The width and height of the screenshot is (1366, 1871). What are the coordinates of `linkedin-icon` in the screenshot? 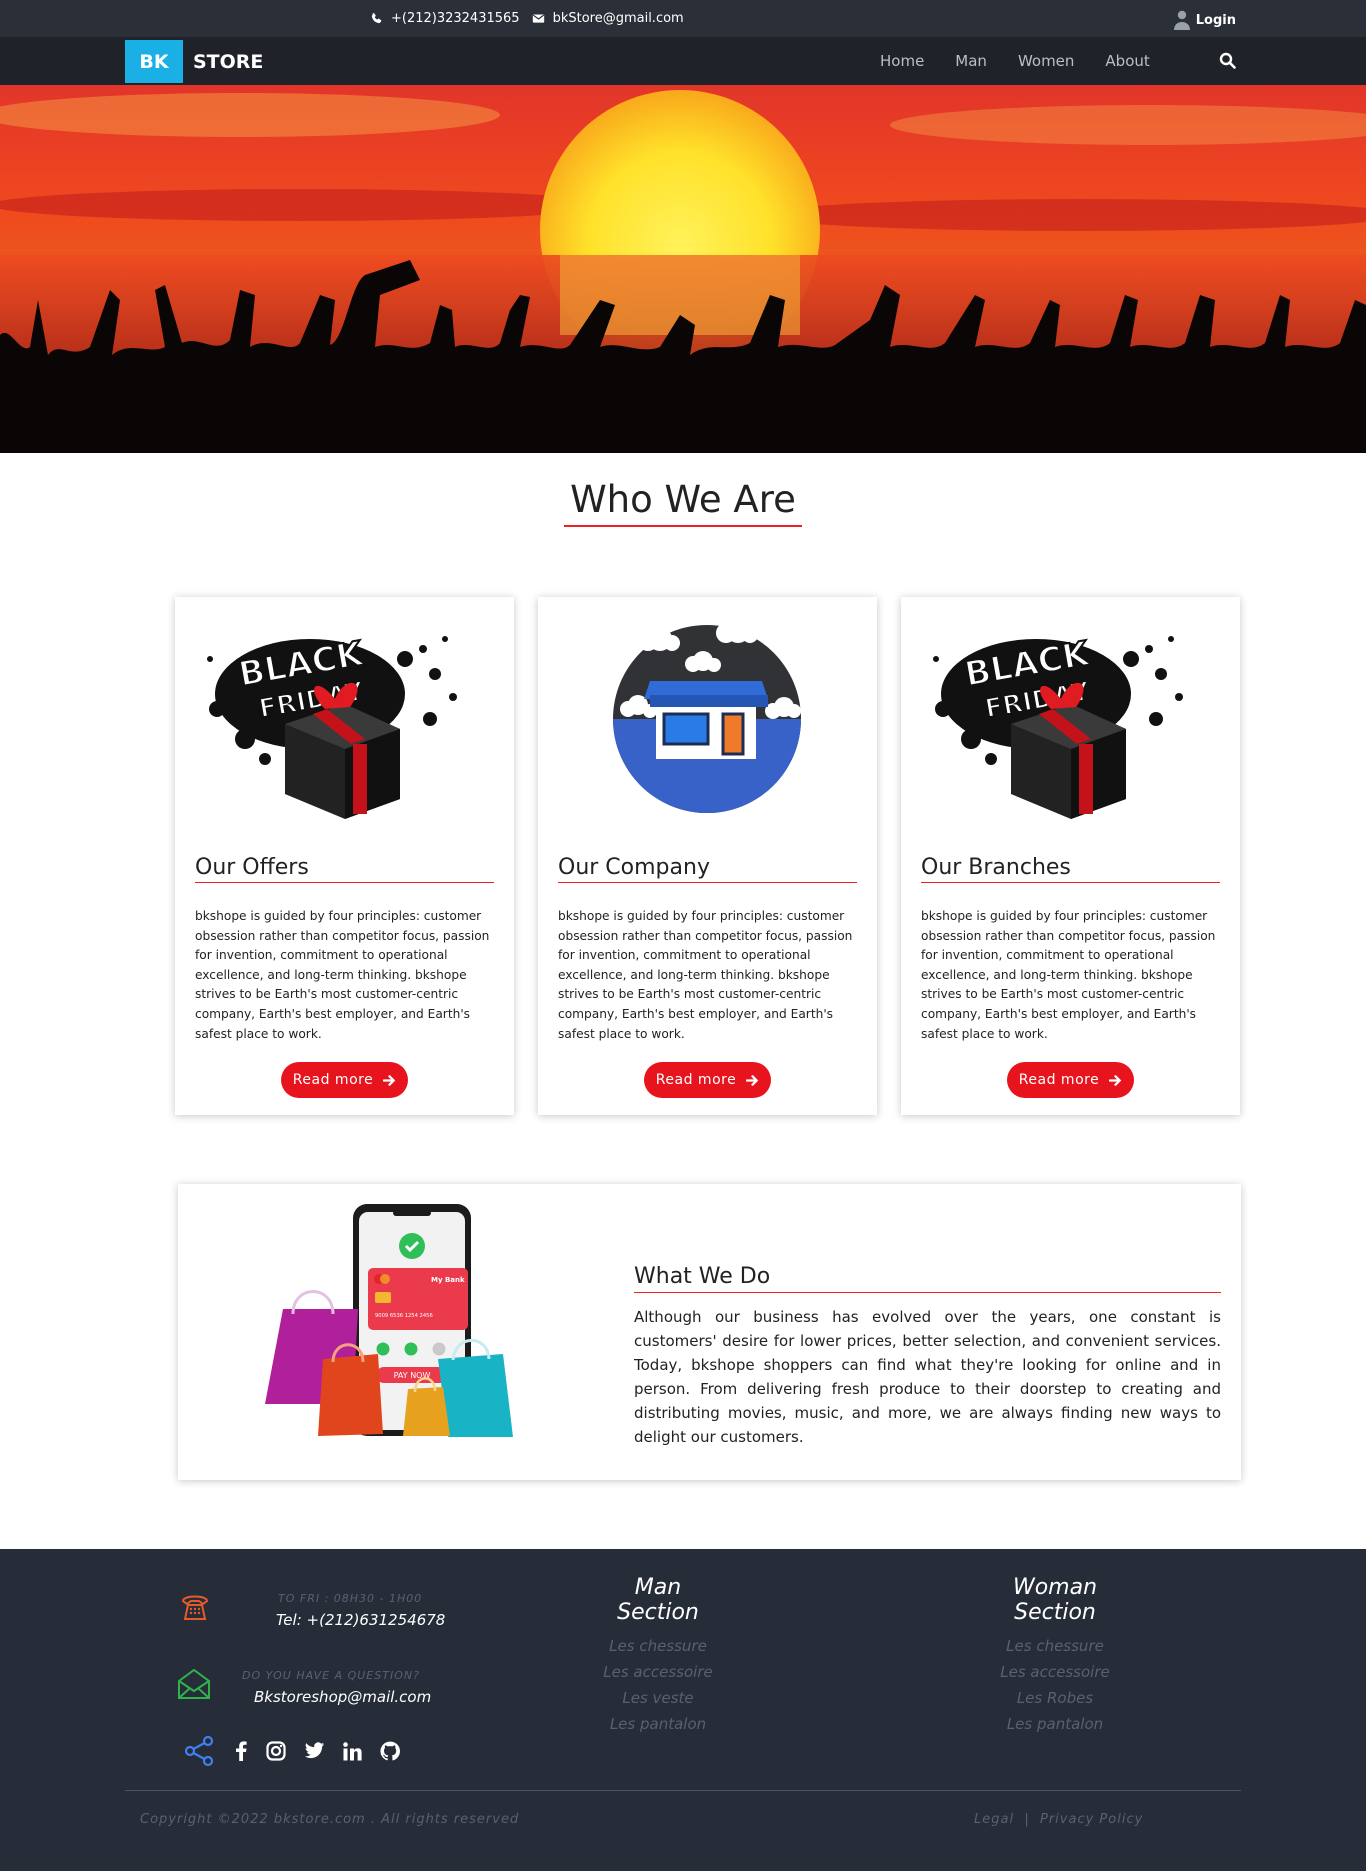 It's located at (352, 1751).